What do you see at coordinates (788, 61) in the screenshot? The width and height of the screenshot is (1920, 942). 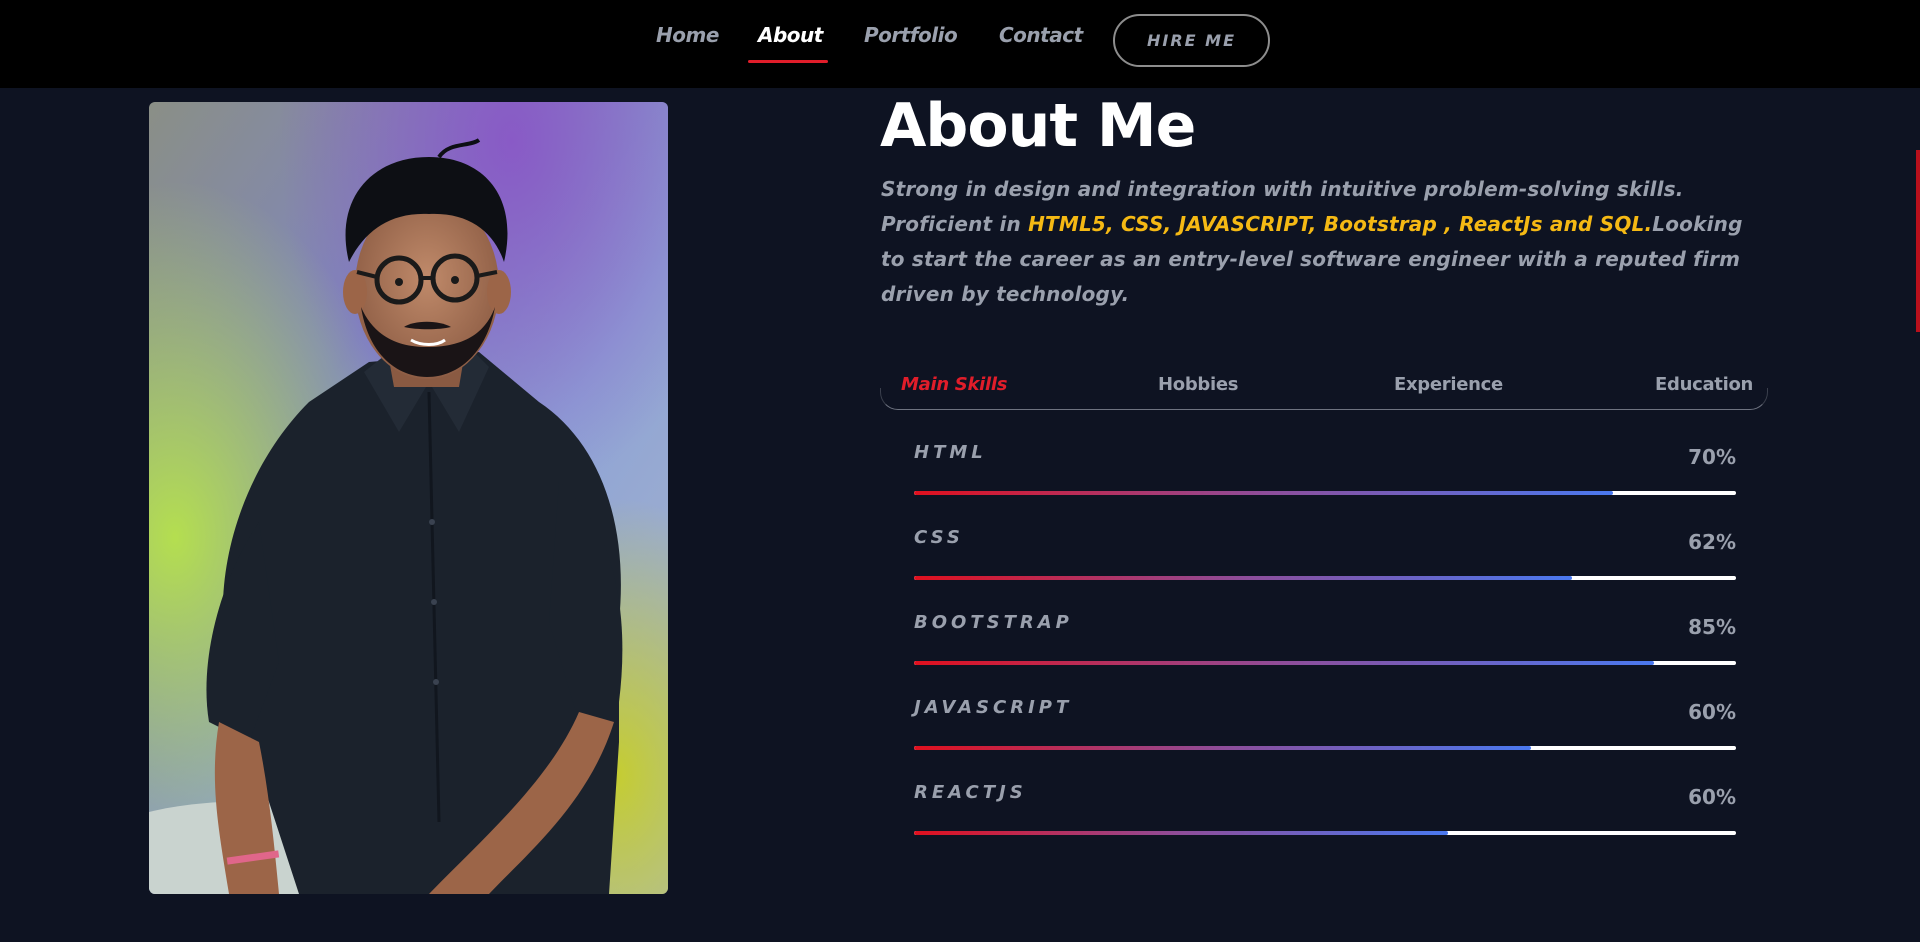 I see `nav-active-underline` at bounding box center [788, 61].